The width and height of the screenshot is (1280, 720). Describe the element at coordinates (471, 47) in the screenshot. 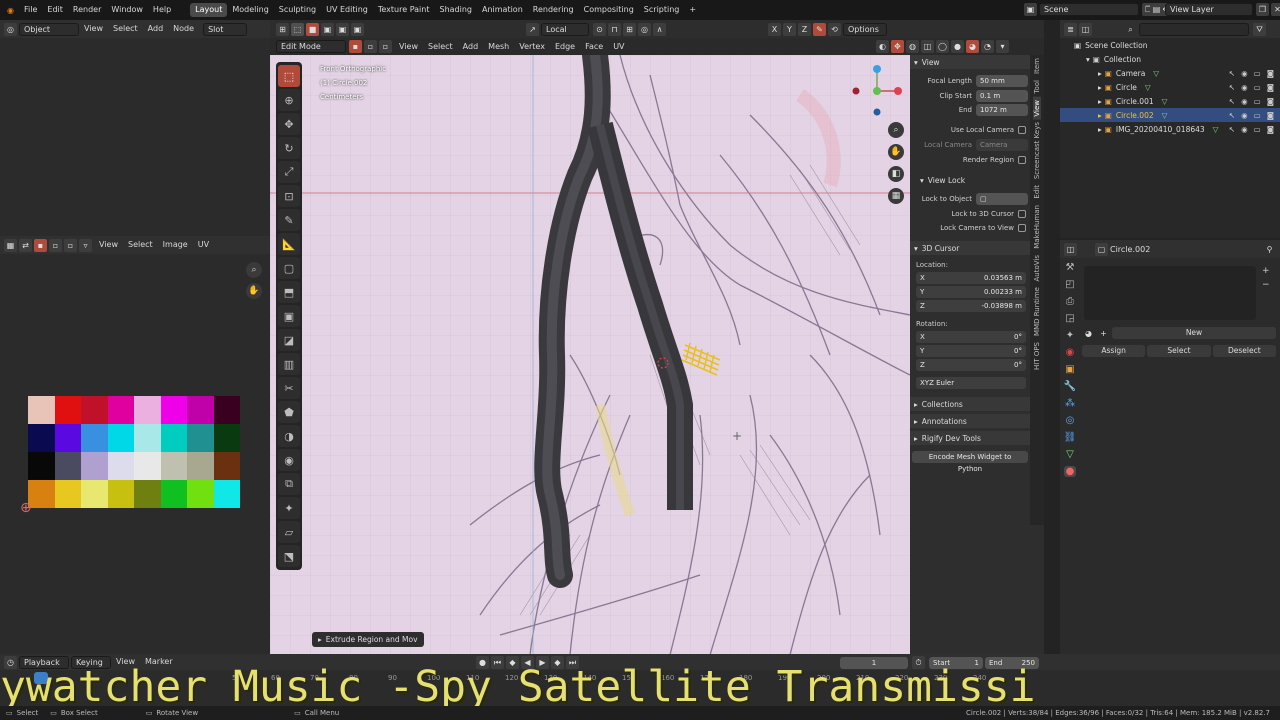

I see `vp-menu-add: Add` at that location.